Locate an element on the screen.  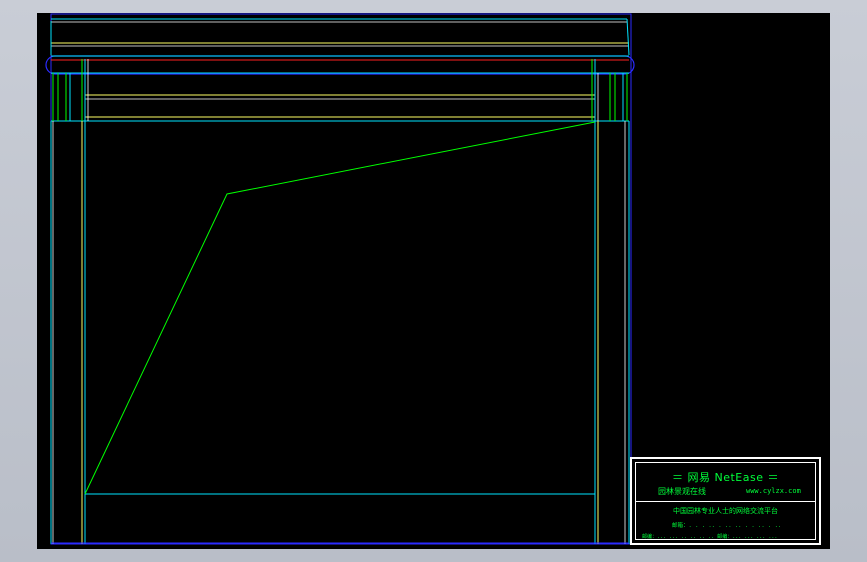
platform-label: 中国园林专业人士的网络交流平台 is located at coordinates (725, 511).